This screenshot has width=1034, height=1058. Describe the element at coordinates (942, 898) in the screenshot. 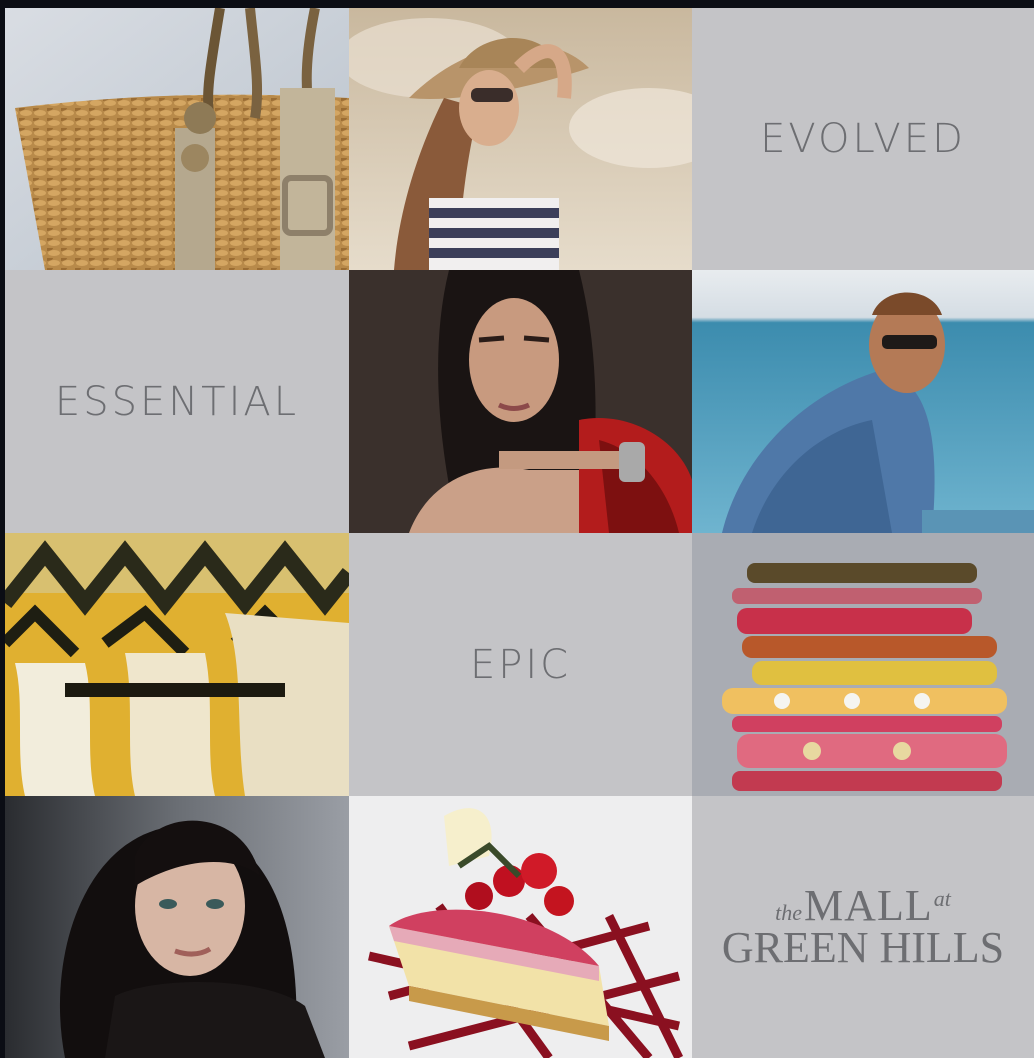

I see `logo-at: at` at that location.